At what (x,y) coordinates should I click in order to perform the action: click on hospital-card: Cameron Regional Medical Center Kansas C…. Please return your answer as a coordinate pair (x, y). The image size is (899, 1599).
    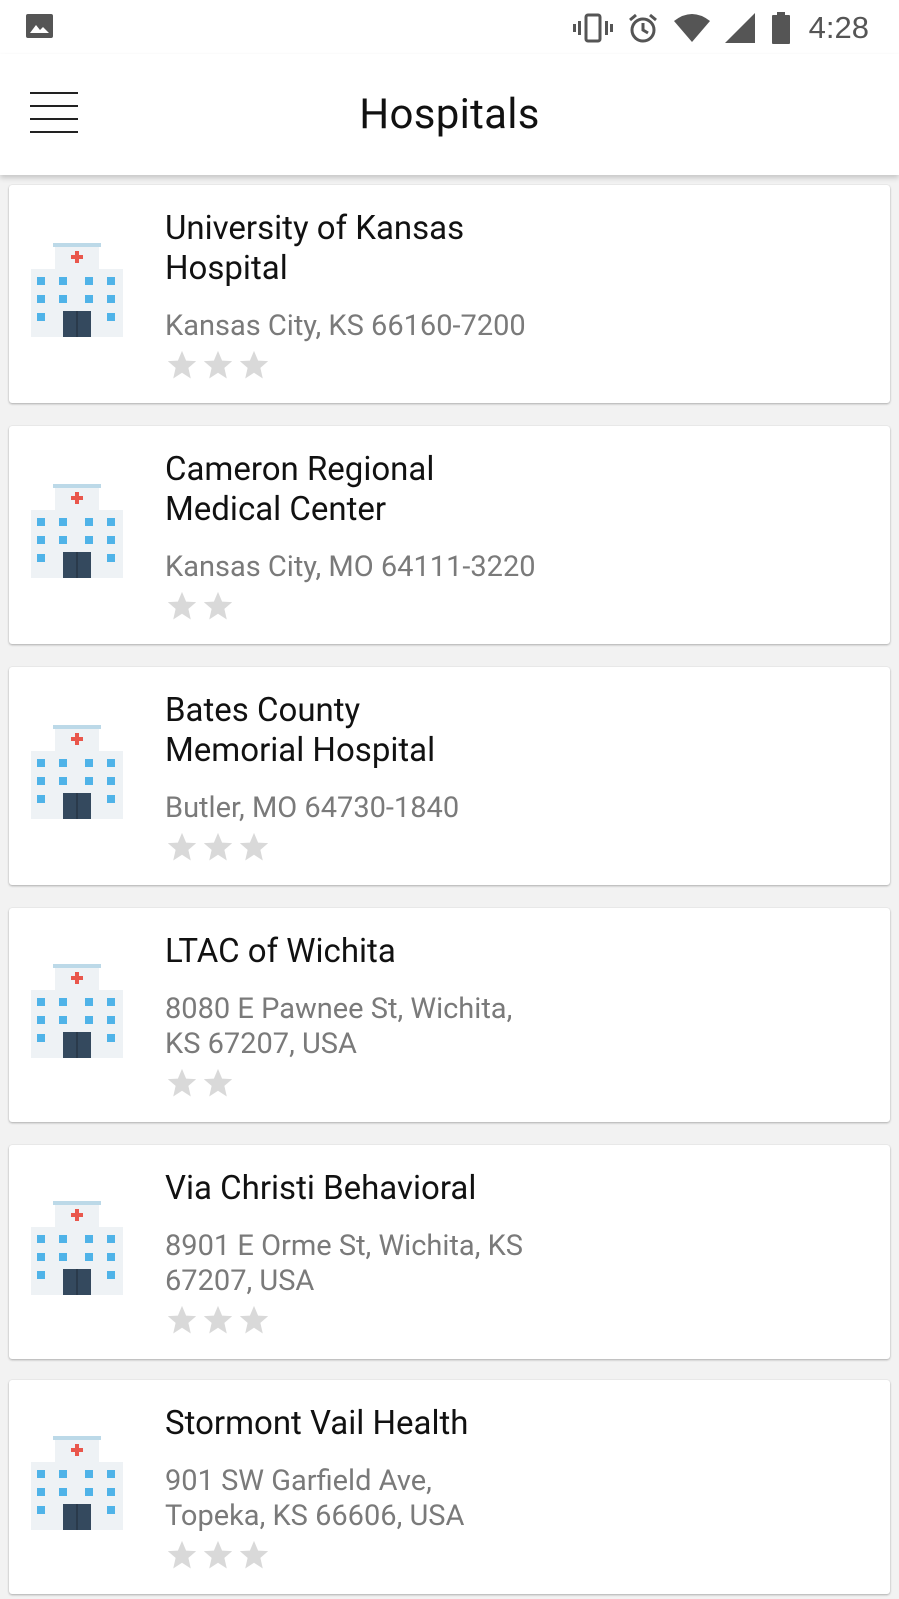
    Looking at the image, I should click on (449, 535).